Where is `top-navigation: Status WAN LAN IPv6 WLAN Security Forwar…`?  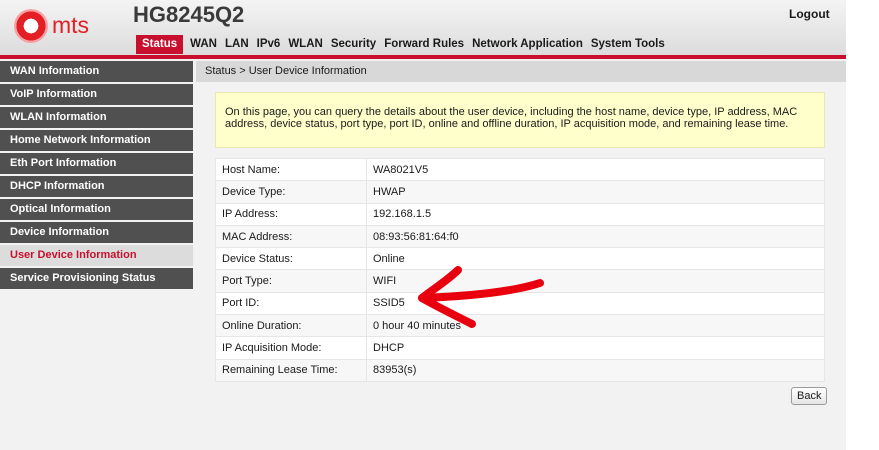
top-navigation: Status WAN LAN IPv6 WLAN Security Forwar… is located at coordinates (402, 44).